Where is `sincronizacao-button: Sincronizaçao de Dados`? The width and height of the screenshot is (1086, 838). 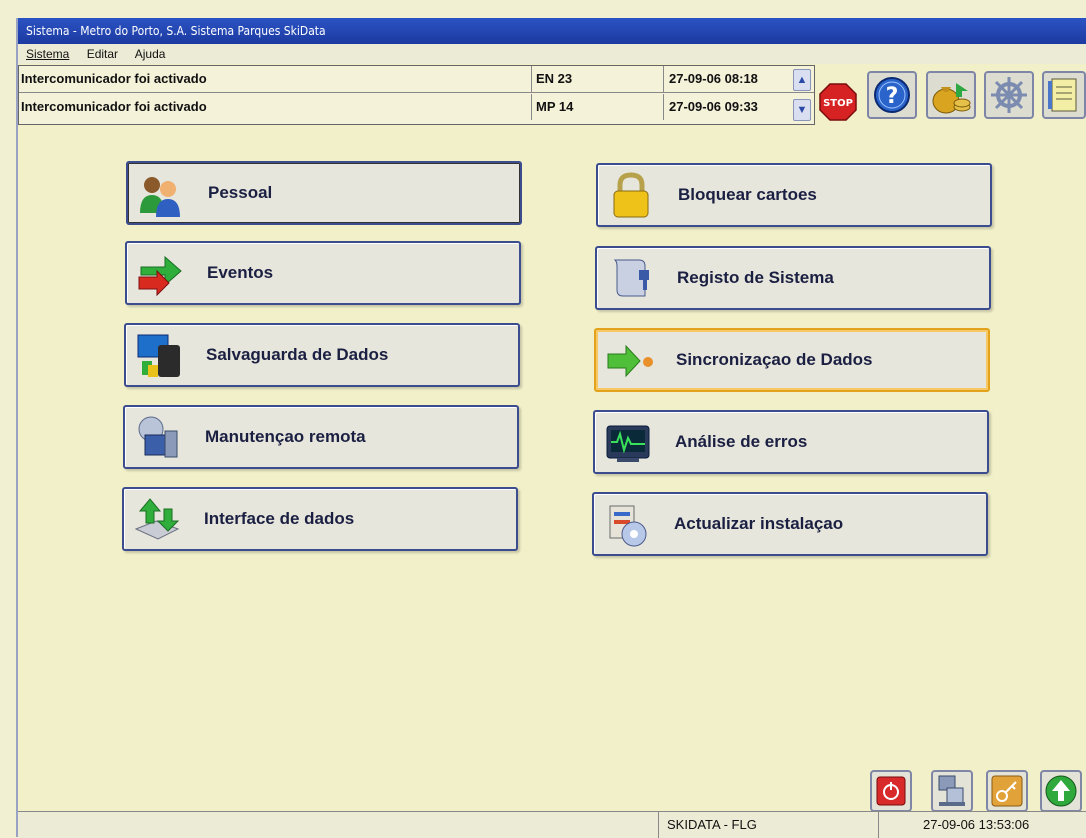
sincronizacao-button: Sincronizaçao de Dados is located at coordinates (792, 360).